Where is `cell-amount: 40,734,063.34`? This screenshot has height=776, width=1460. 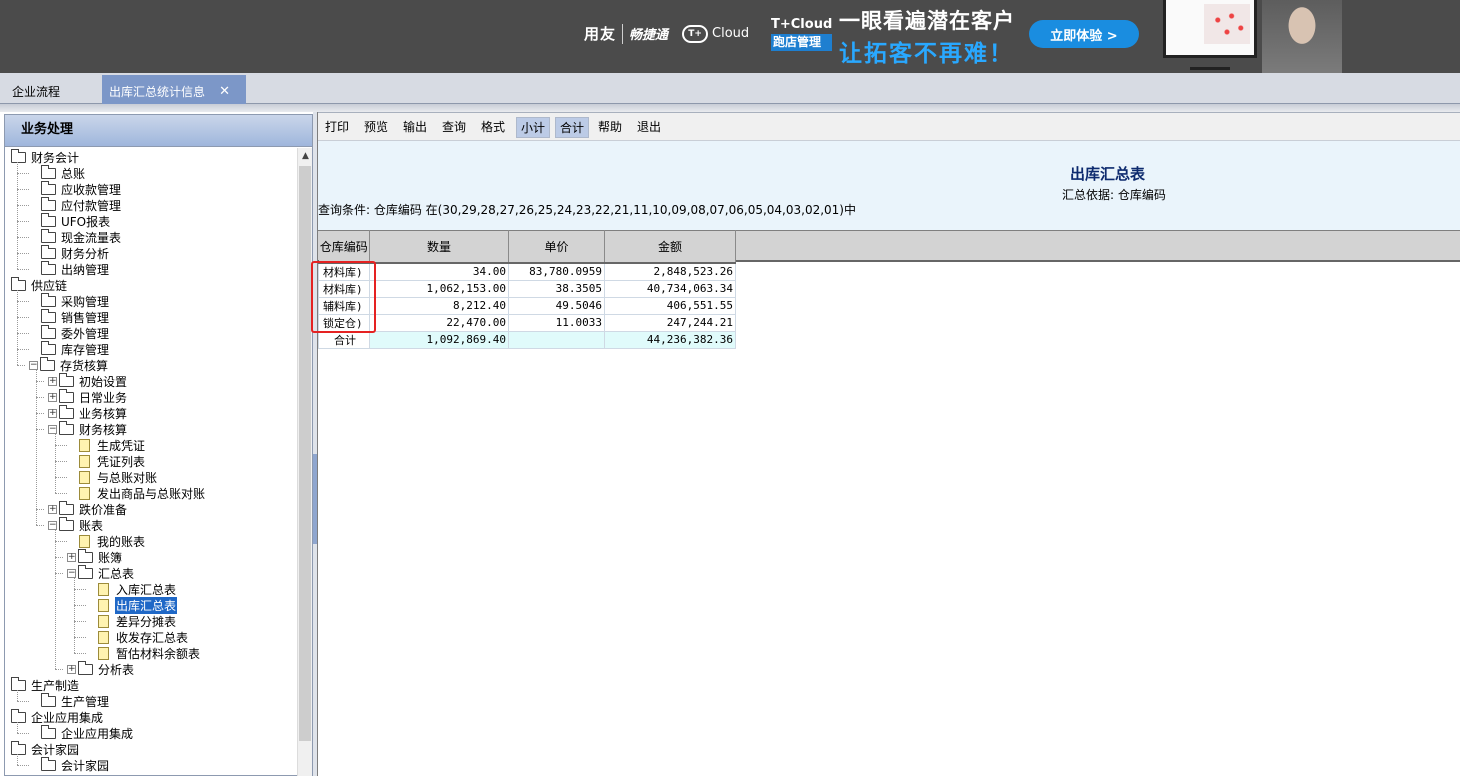
cell-amount: 40,734,063.34 is located at coordinates (670, 289).